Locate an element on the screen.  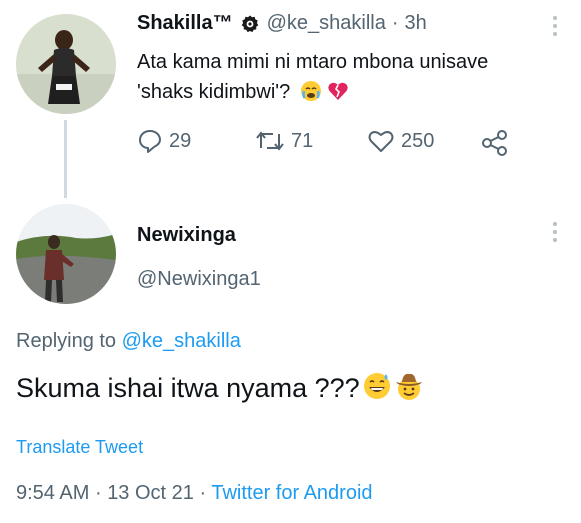
display-name: Shakilla™ is located at coordinates (185, 23).